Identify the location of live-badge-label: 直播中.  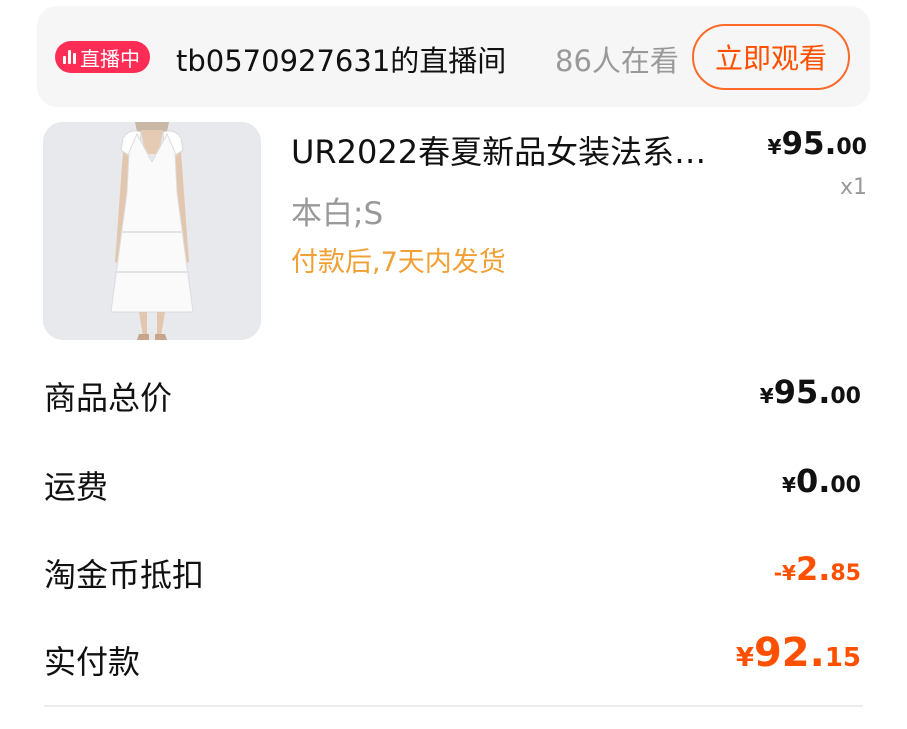
(110, 58).